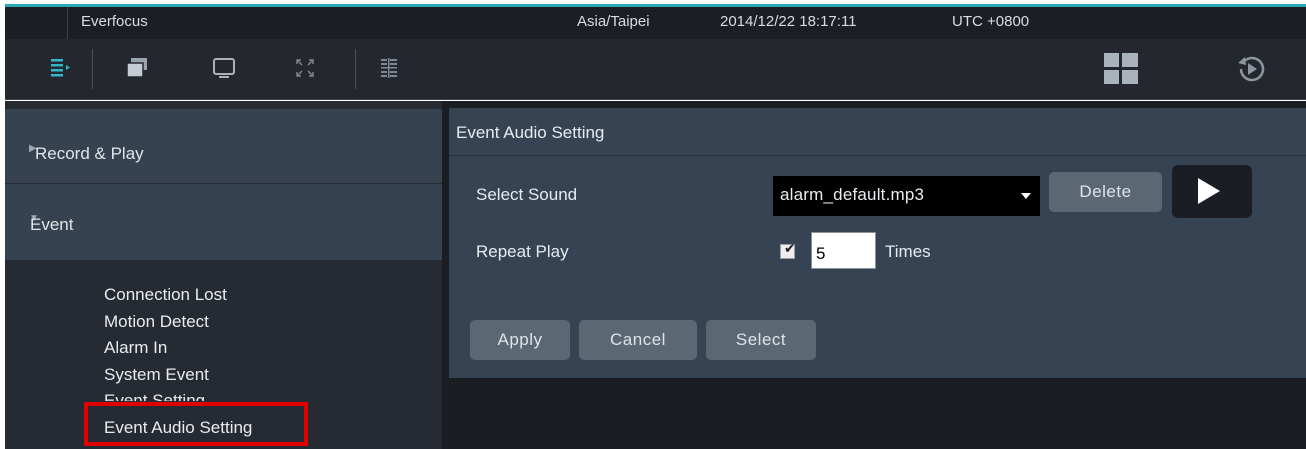 Image resolution: width=1306 pixels, height=449 pixels. Describe the element at coordinates (761, 340) in the screenshot. I see `select-button: Select` at that location.